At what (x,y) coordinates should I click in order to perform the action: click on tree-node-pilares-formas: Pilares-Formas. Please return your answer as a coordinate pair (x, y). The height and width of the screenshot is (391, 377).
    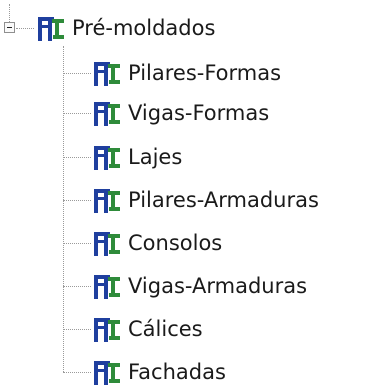
    Looking at the image, I should click on (186, 73).